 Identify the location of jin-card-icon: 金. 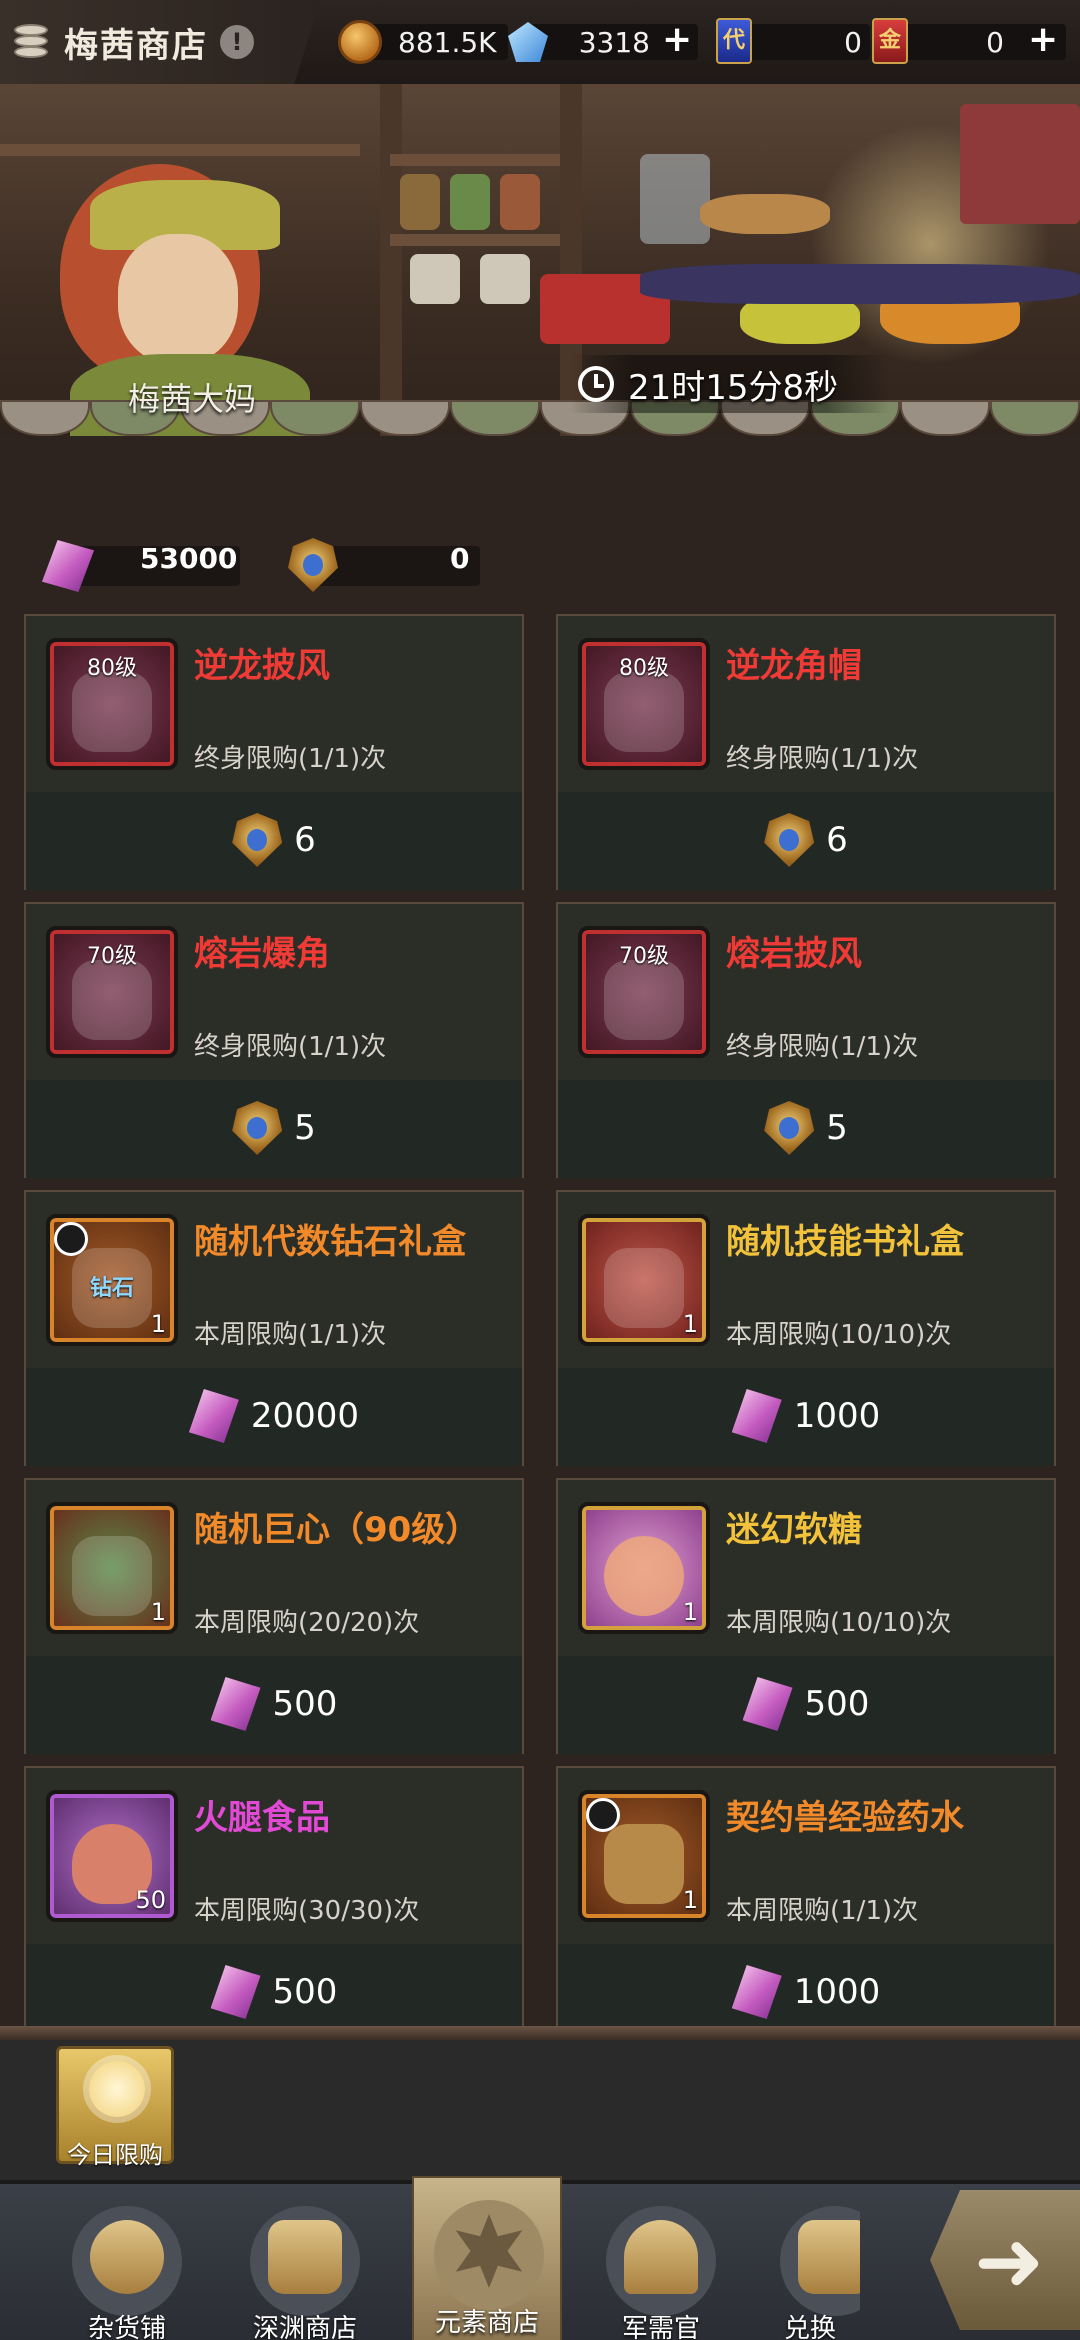
(890, 41).